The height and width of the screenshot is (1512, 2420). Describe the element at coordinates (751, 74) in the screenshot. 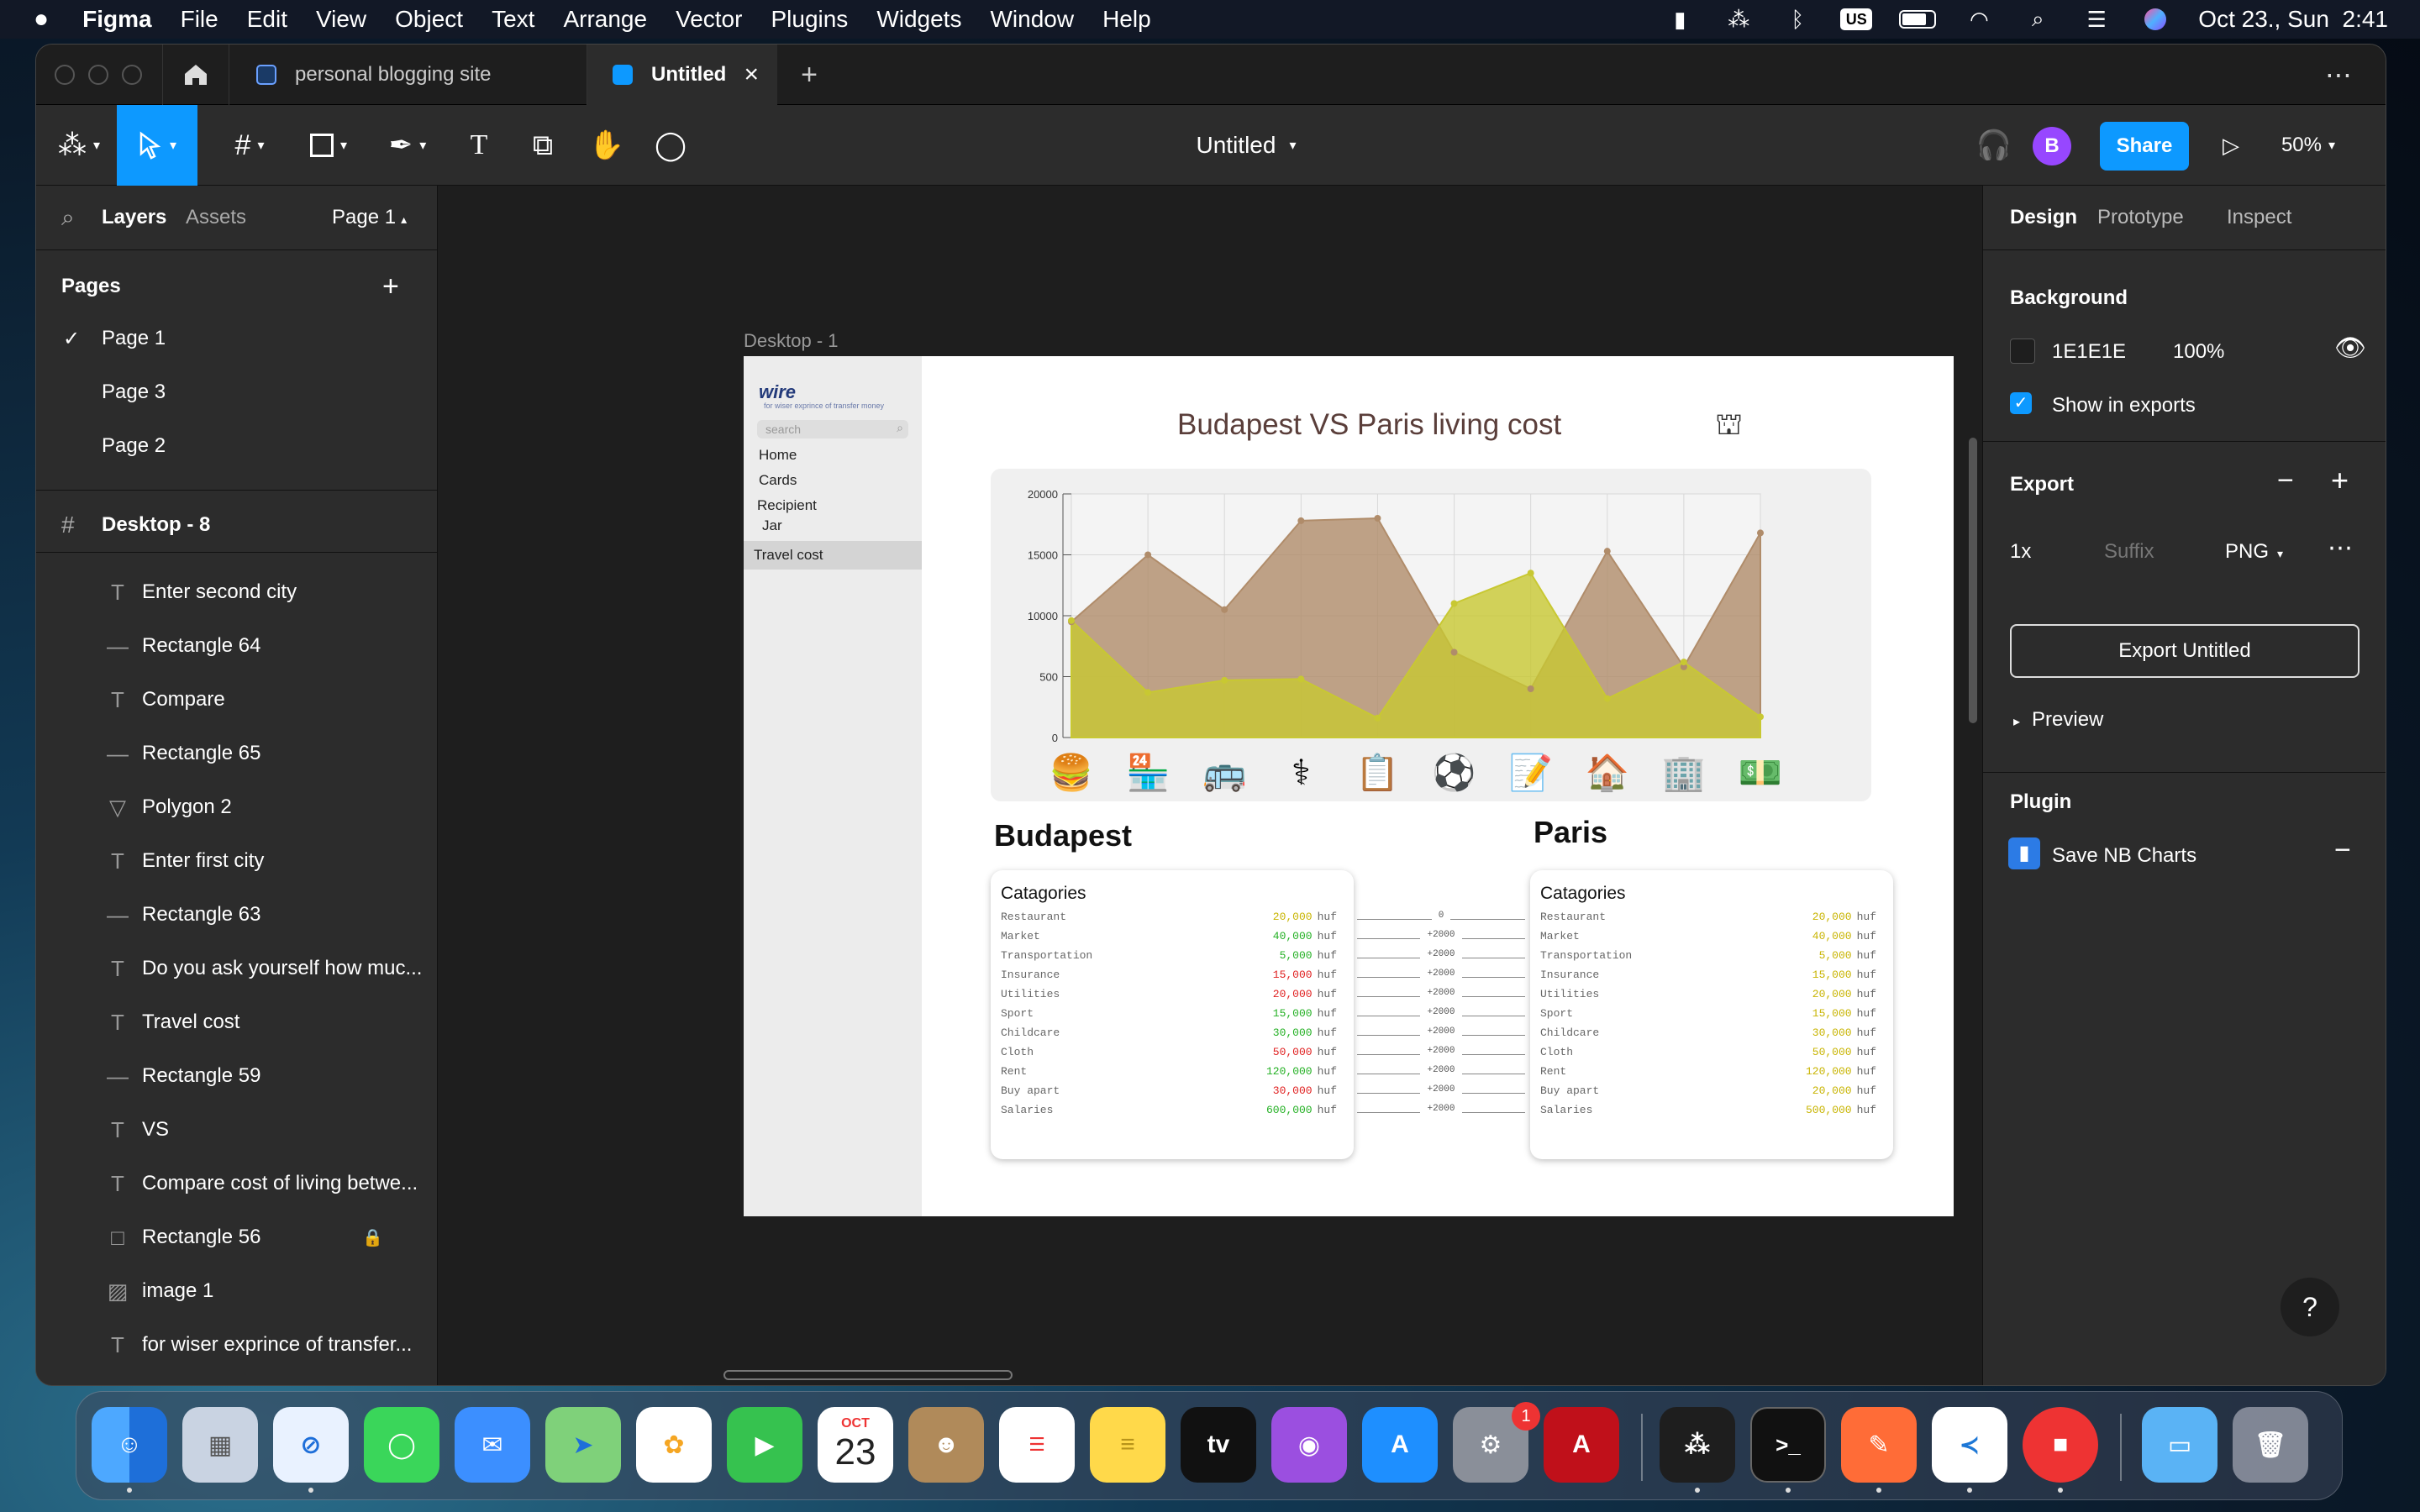

I see `close-tab-icon: ×` at that location.